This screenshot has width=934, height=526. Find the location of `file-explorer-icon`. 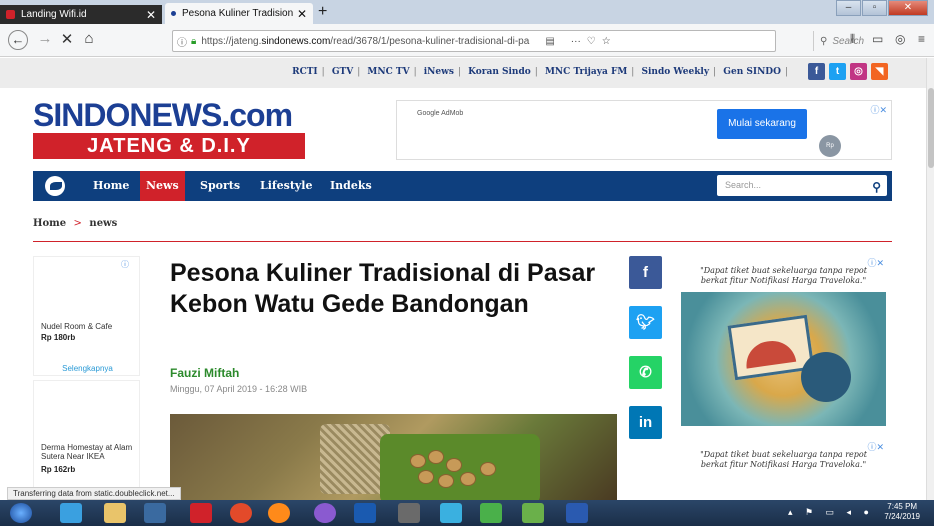

file-explorer-icon is located at coordinates (115, 513).